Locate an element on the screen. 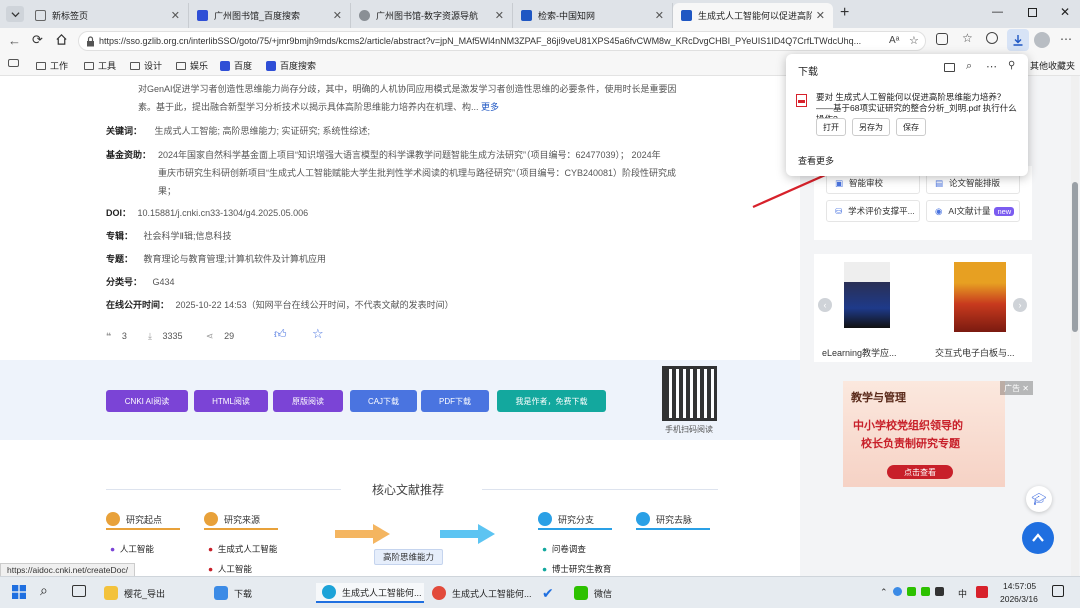  tab-cnki-search: 检索-中国知网 ✕ is located at coordinates (593, 15).